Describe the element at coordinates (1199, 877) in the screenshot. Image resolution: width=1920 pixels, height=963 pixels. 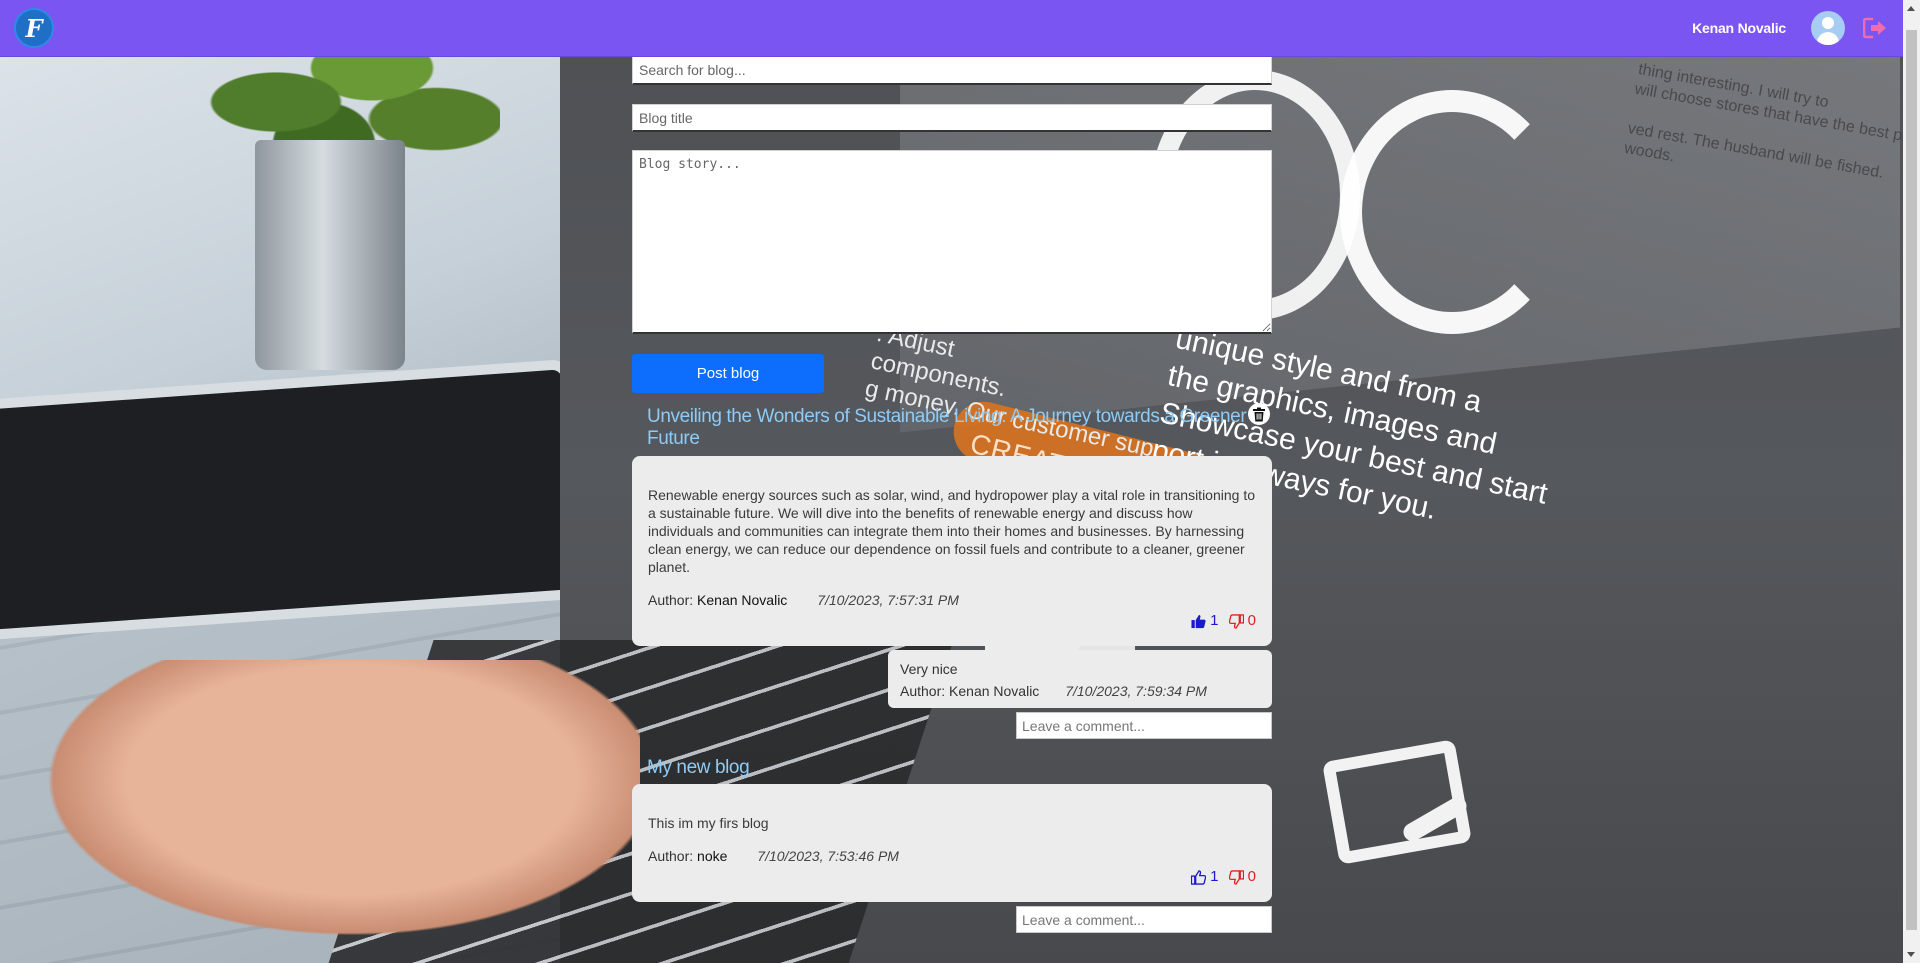
I see `thumbs-up-icon` at that location.